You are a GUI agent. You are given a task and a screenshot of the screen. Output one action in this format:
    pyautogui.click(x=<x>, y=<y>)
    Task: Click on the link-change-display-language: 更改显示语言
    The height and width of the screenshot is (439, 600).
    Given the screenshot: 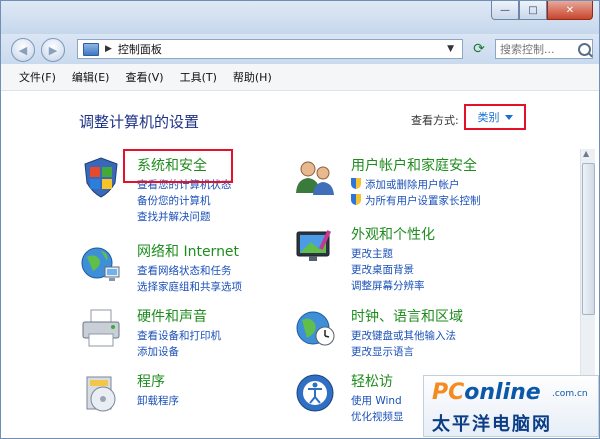 What is the action you would take?
    pyautogui.click(x=382, y=351)
    